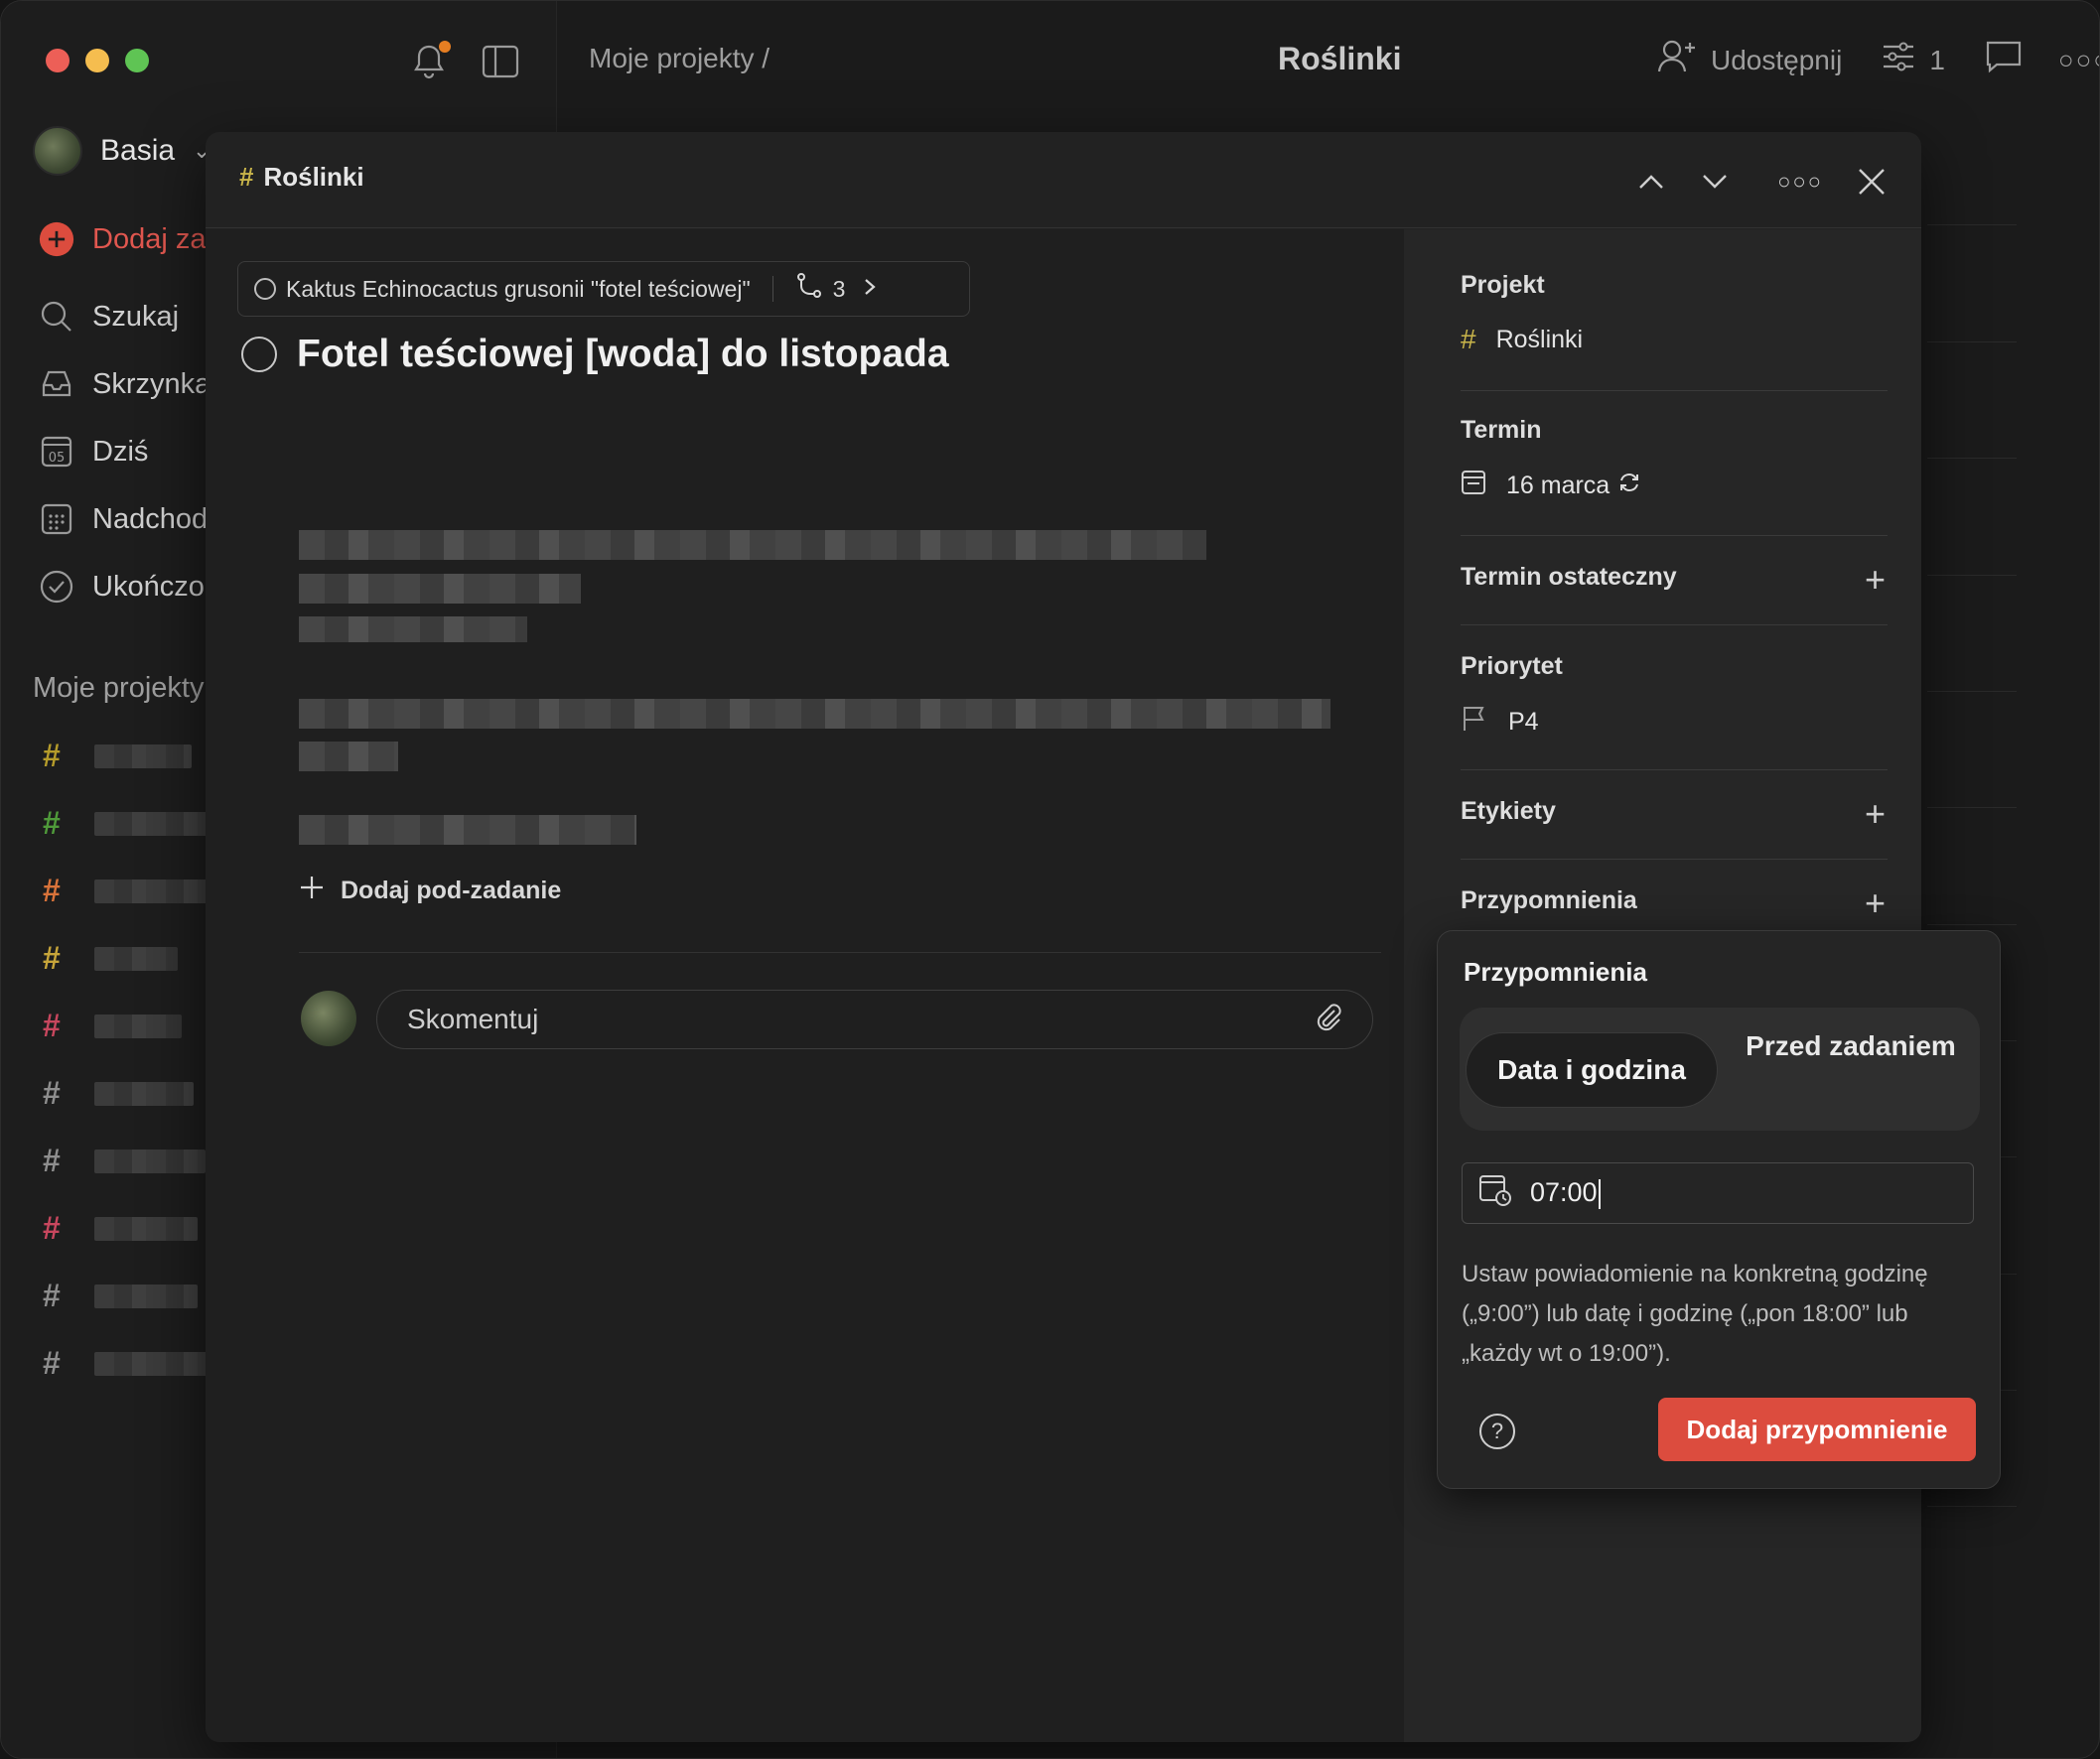  Describe the element at coordinates (1673, 902) in the screenshot. I see `reminders-field: Przypomnienia +` at that location.